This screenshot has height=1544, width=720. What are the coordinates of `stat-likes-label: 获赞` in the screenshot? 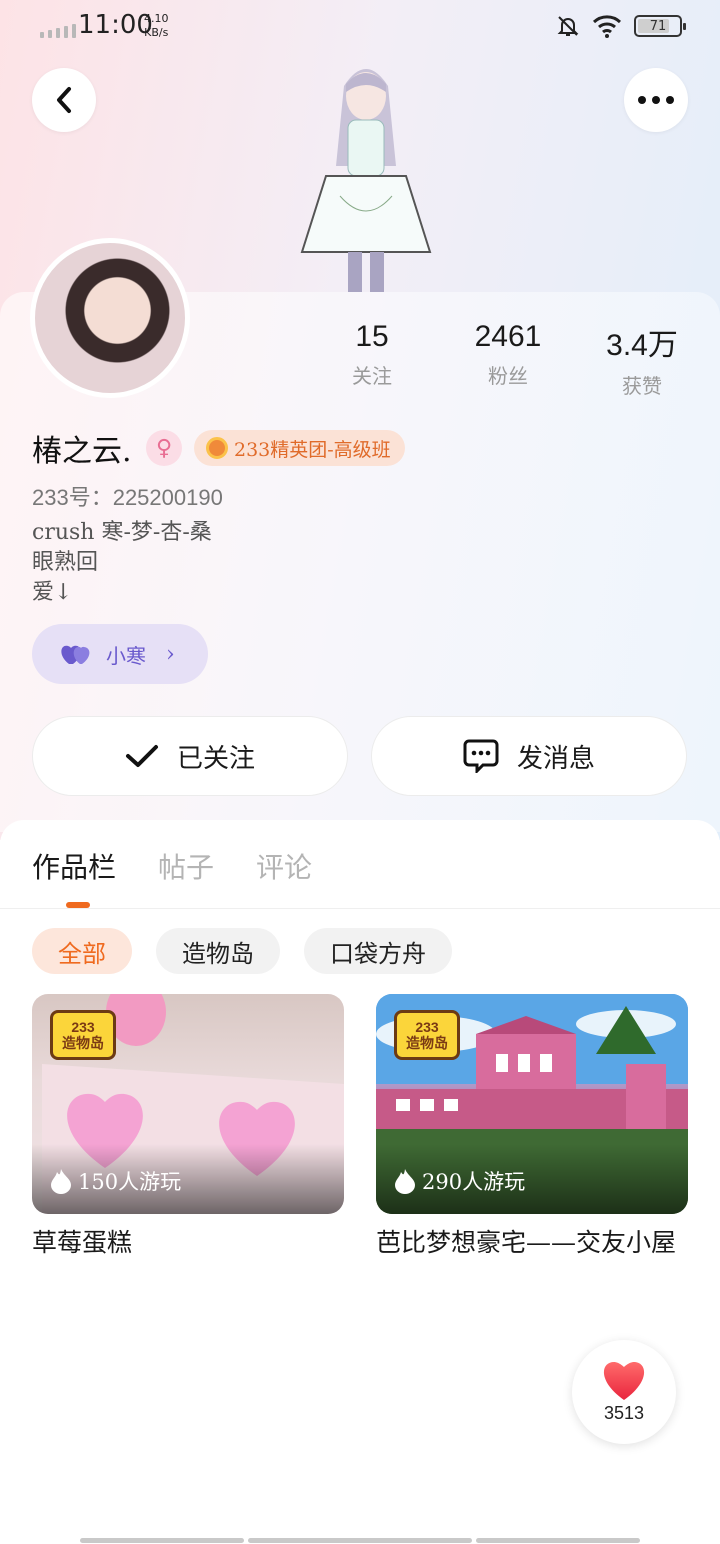 It's located at (642, 386).